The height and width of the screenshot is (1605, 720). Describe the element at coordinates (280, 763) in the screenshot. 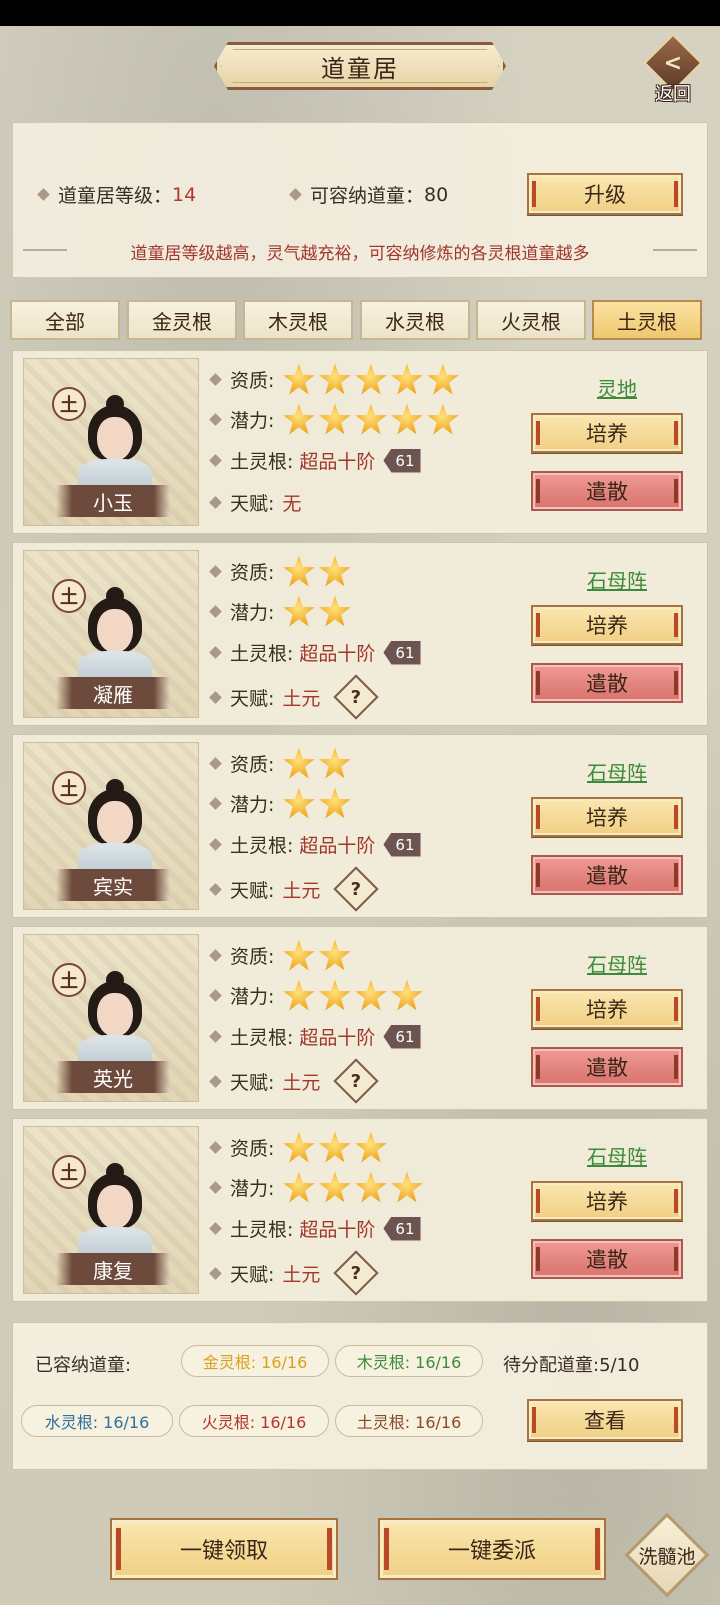

I see `aptitude-row: 资质:` at that location.